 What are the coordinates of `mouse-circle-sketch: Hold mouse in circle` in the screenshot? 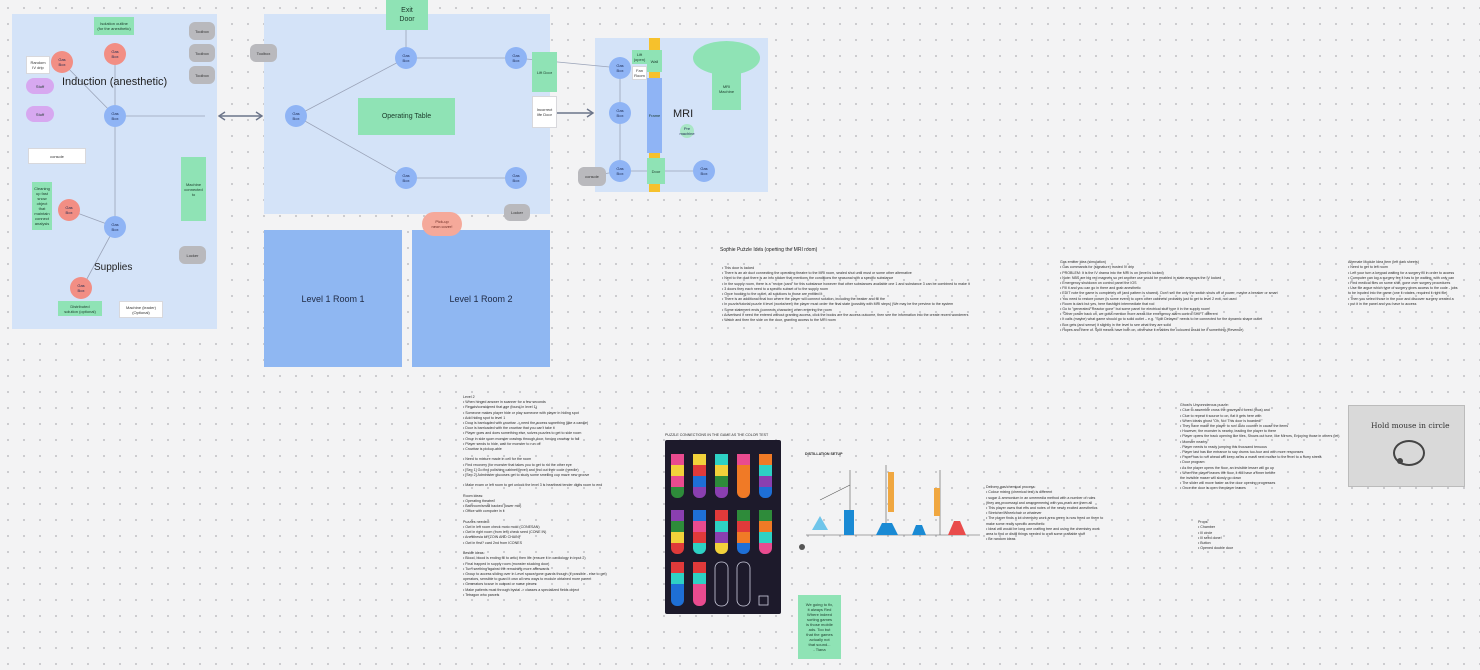 It's located at (1406, 446).